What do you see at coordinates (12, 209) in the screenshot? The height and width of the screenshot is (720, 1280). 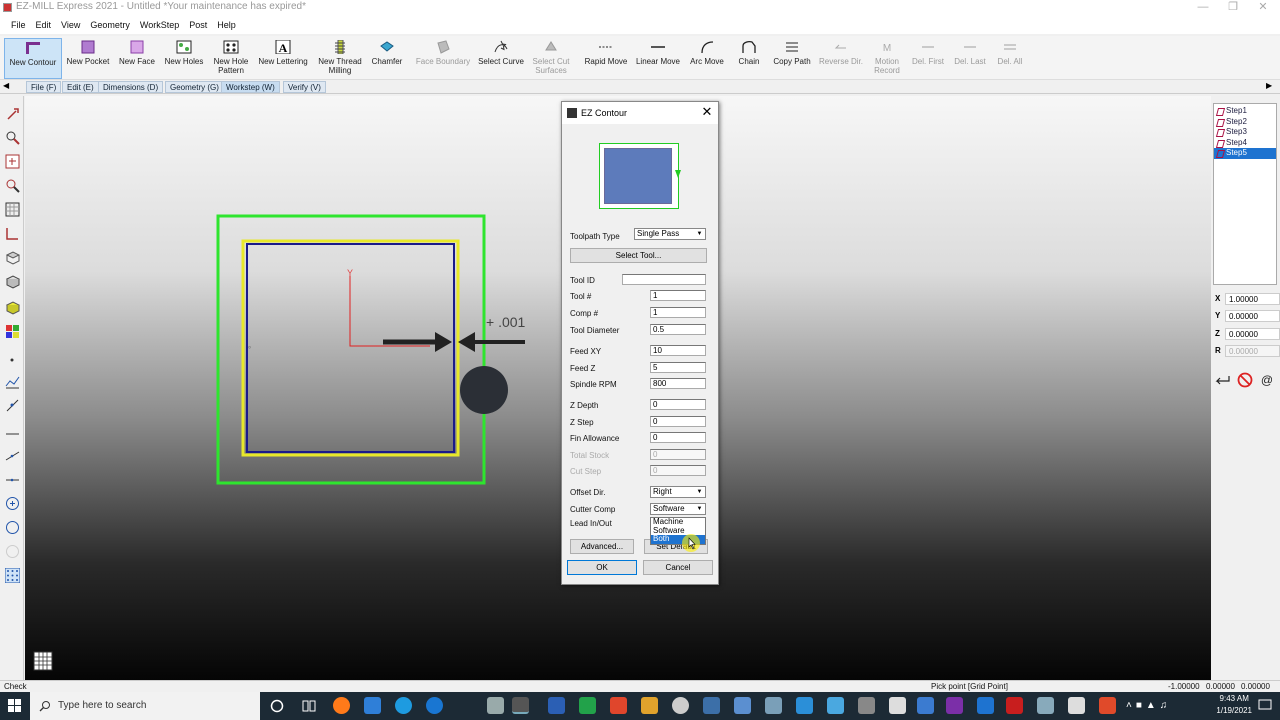 I see `fit-view-icon` at bounding box center [12, 209].